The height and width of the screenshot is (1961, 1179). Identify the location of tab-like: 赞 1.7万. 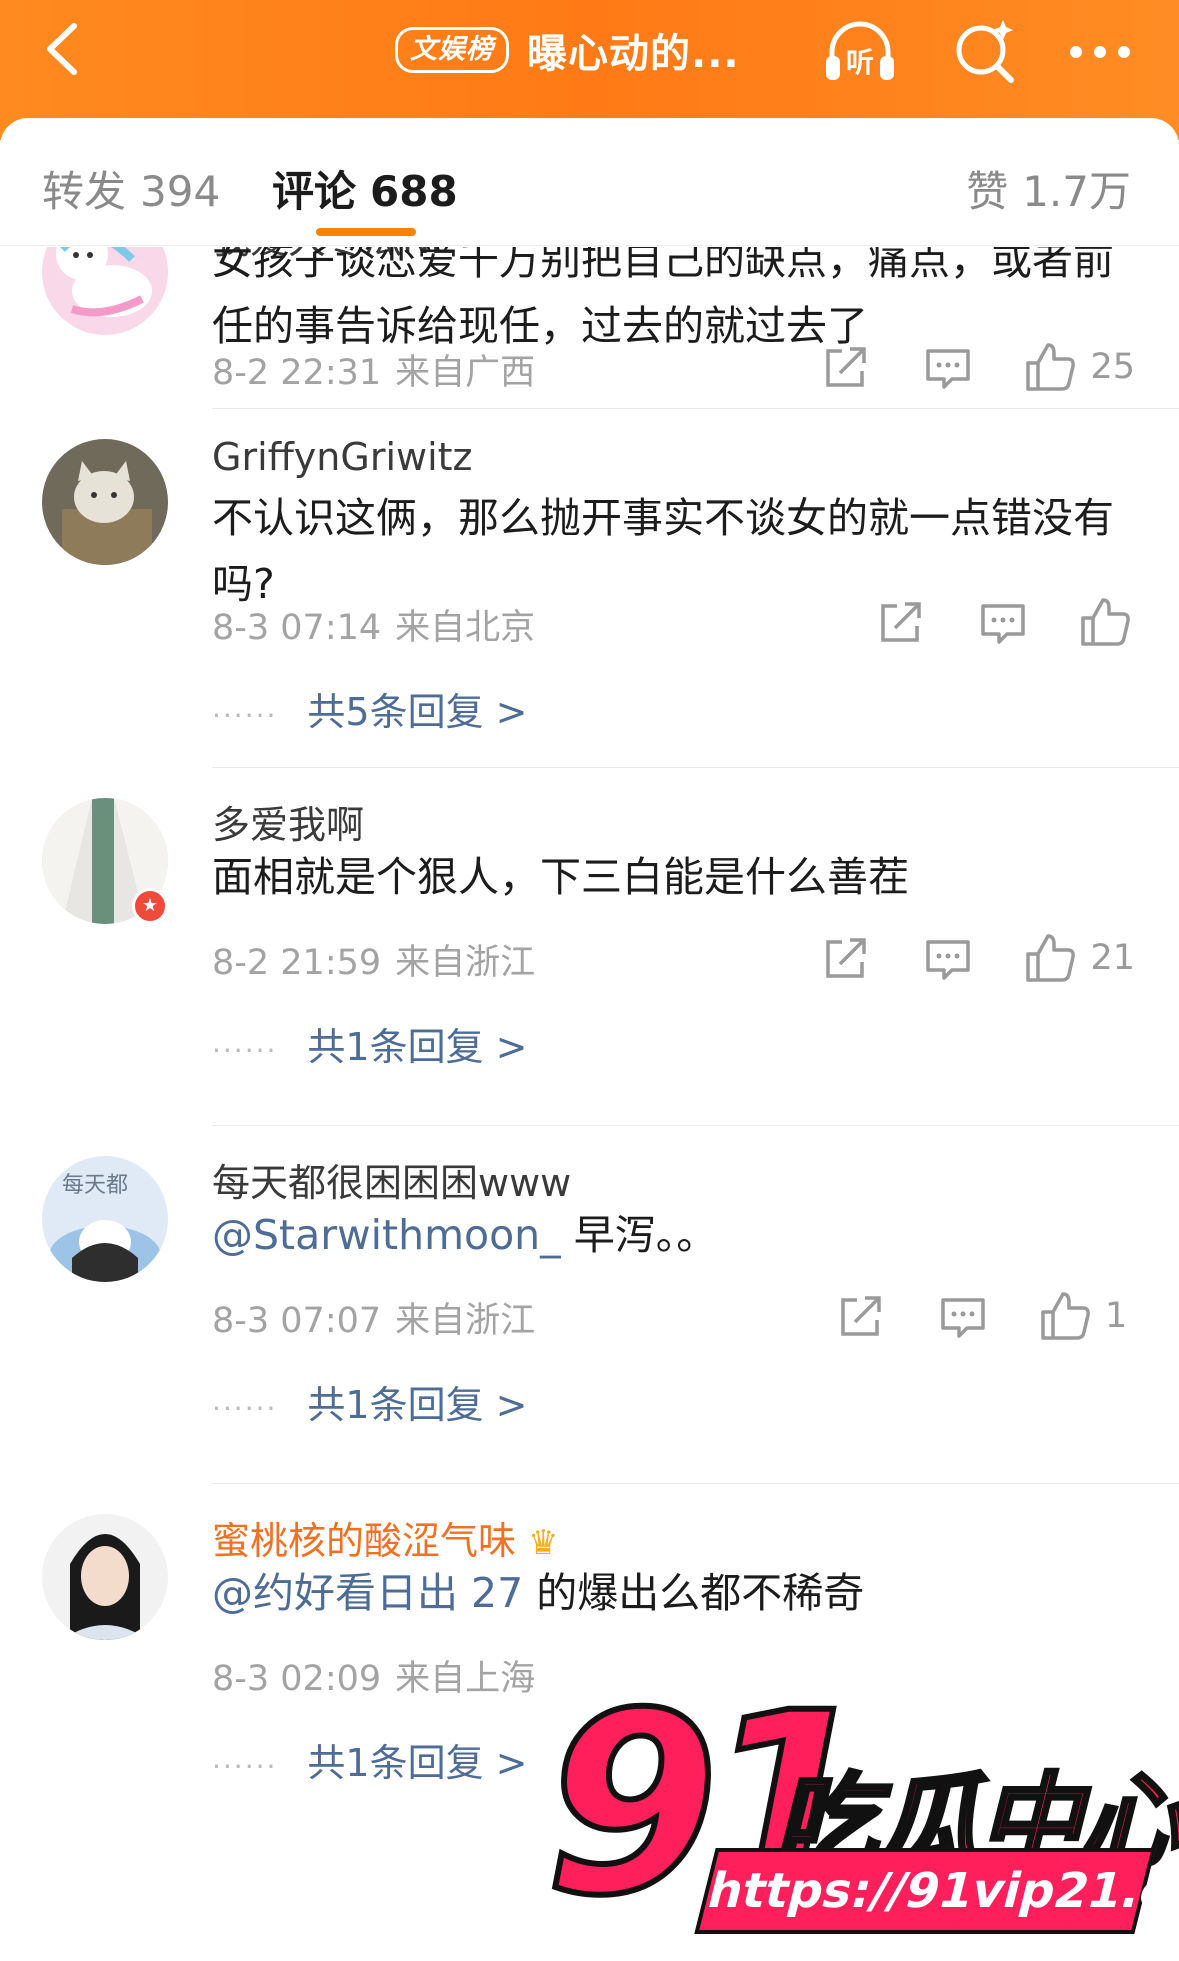
(1048, 188).